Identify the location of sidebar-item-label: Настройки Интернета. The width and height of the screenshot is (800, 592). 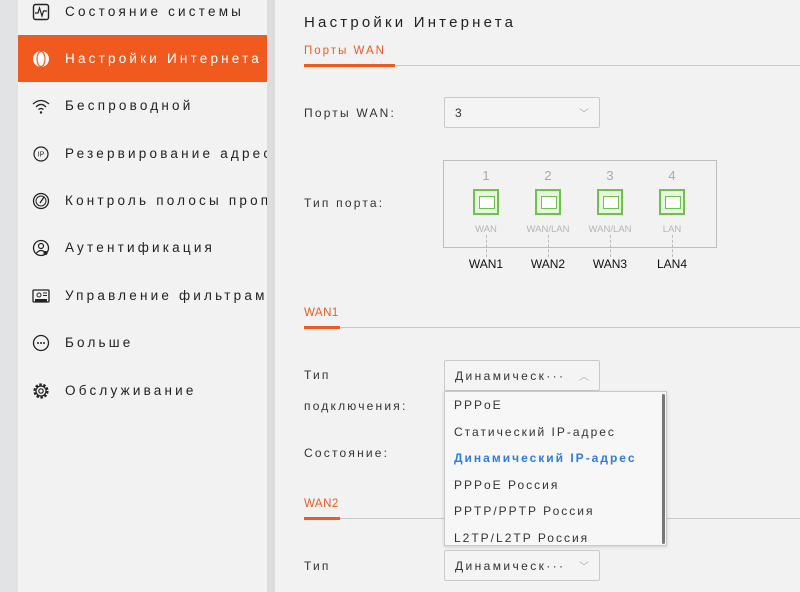
(164, 58).